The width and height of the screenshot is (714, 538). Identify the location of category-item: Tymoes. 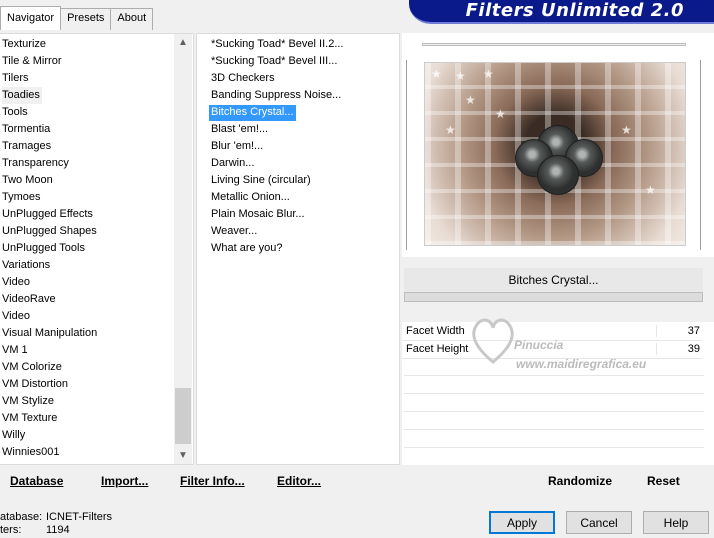
(22, 197).